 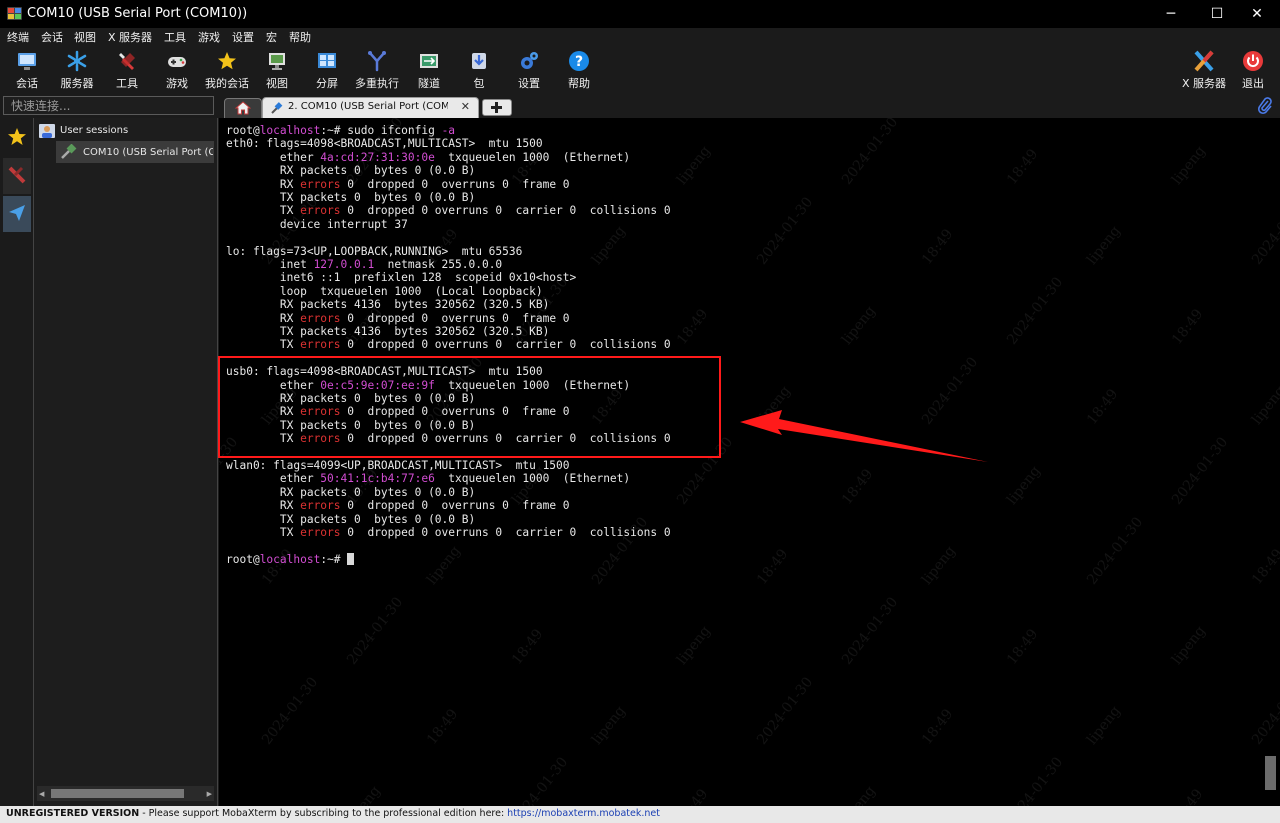 I want to click on menu-terminal: 终端, so click(x=18, y=37).